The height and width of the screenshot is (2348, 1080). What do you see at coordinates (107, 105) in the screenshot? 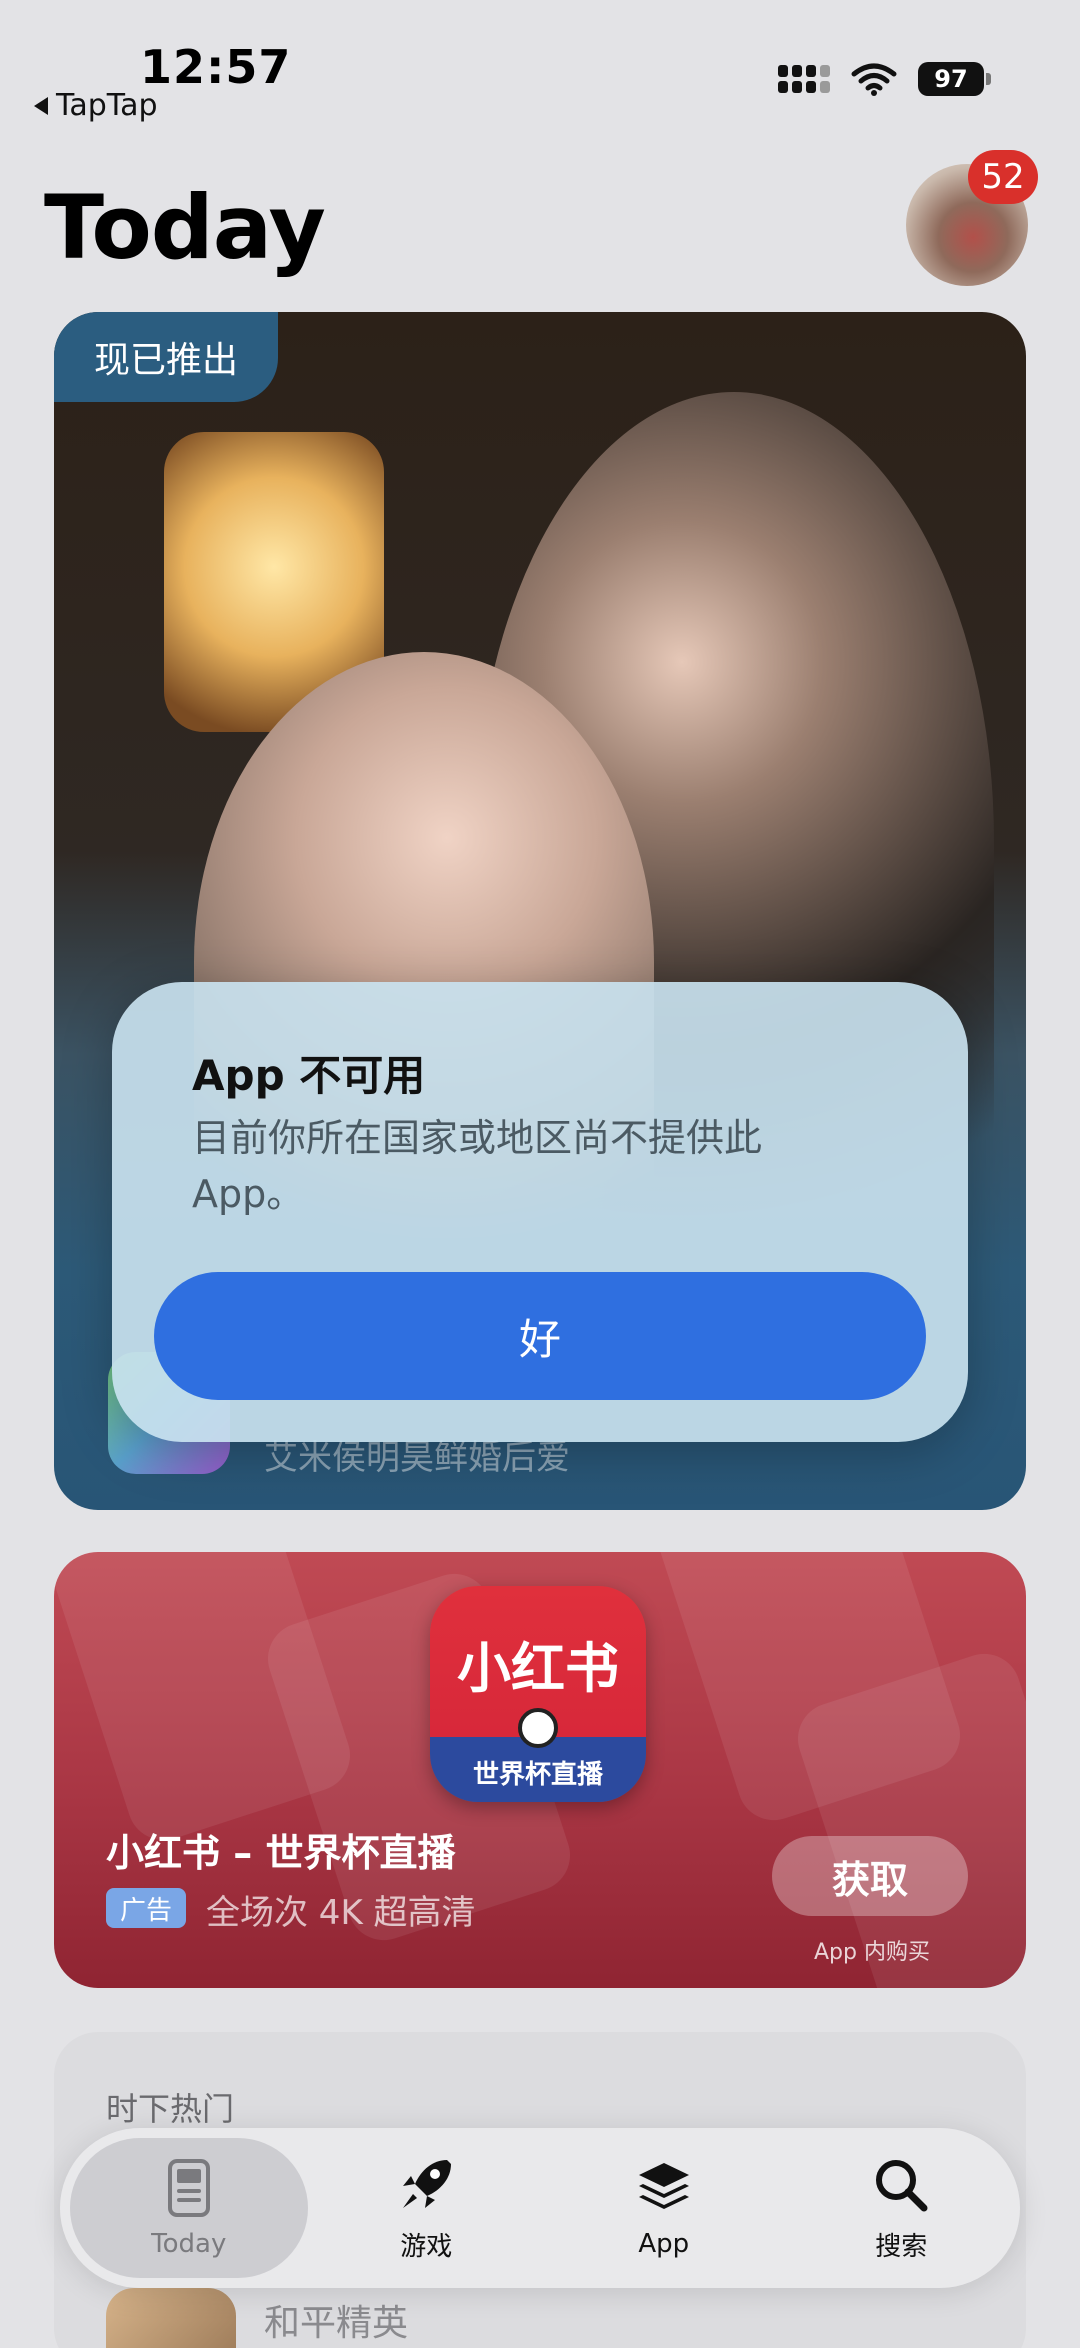
I see `back-link-label: TapTap` at bounding box center [107, 105].